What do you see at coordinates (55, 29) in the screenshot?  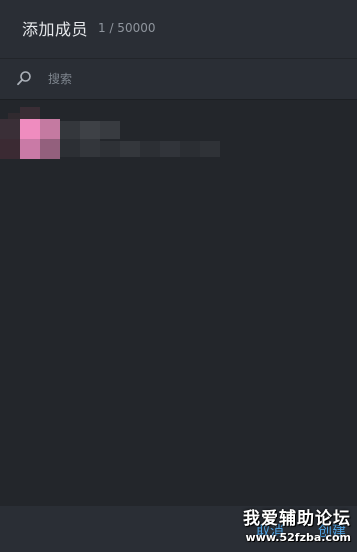 I see `dialog-title: 添加成员` at bounding box center [55, 29].